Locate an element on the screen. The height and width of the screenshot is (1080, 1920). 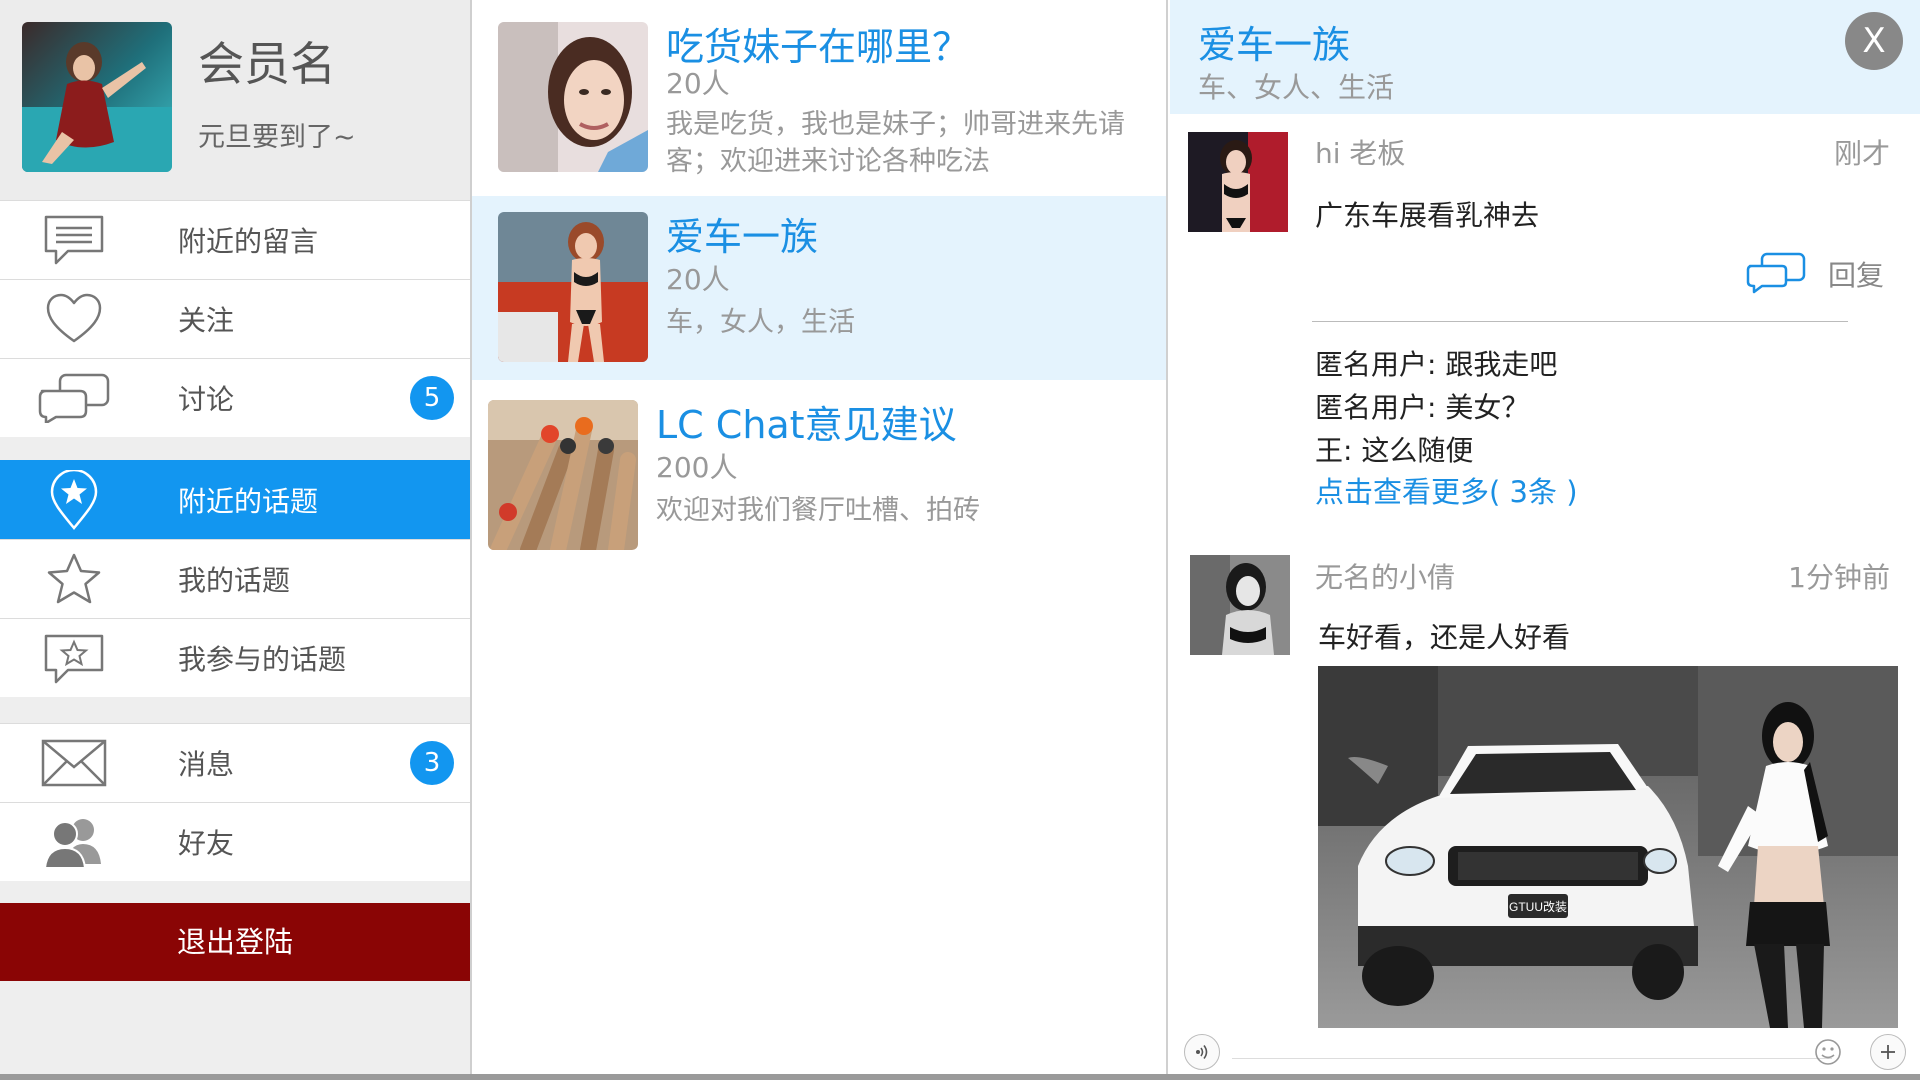
topic-description: 我是吃货，我也是妹子；帅哥进来先请客；欢迎进来讨论各种吃法 is located at coordinates (895, 143).